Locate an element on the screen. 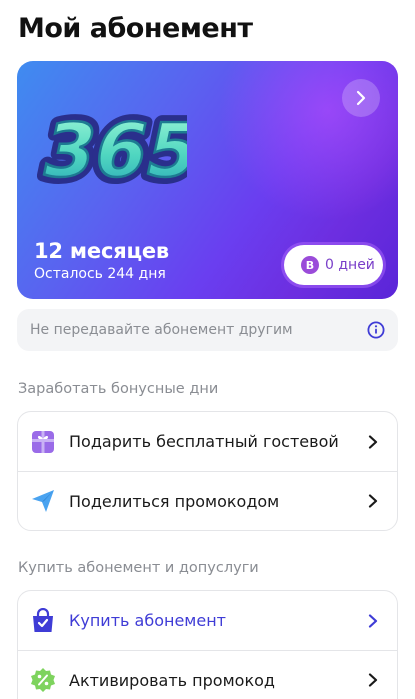 The image size is (415, 699). bonus-section-title: Заработать бонусные дни is located at coordinates (118, 389).